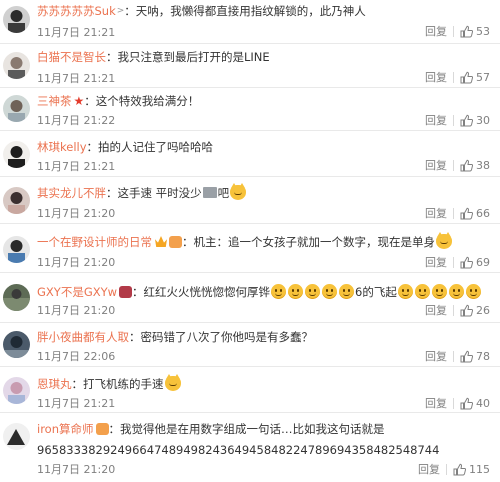  Describe the element at coordinates (147, 101) in the screenshot. I see `comment-text: 这个特效我给满分！` at that location.